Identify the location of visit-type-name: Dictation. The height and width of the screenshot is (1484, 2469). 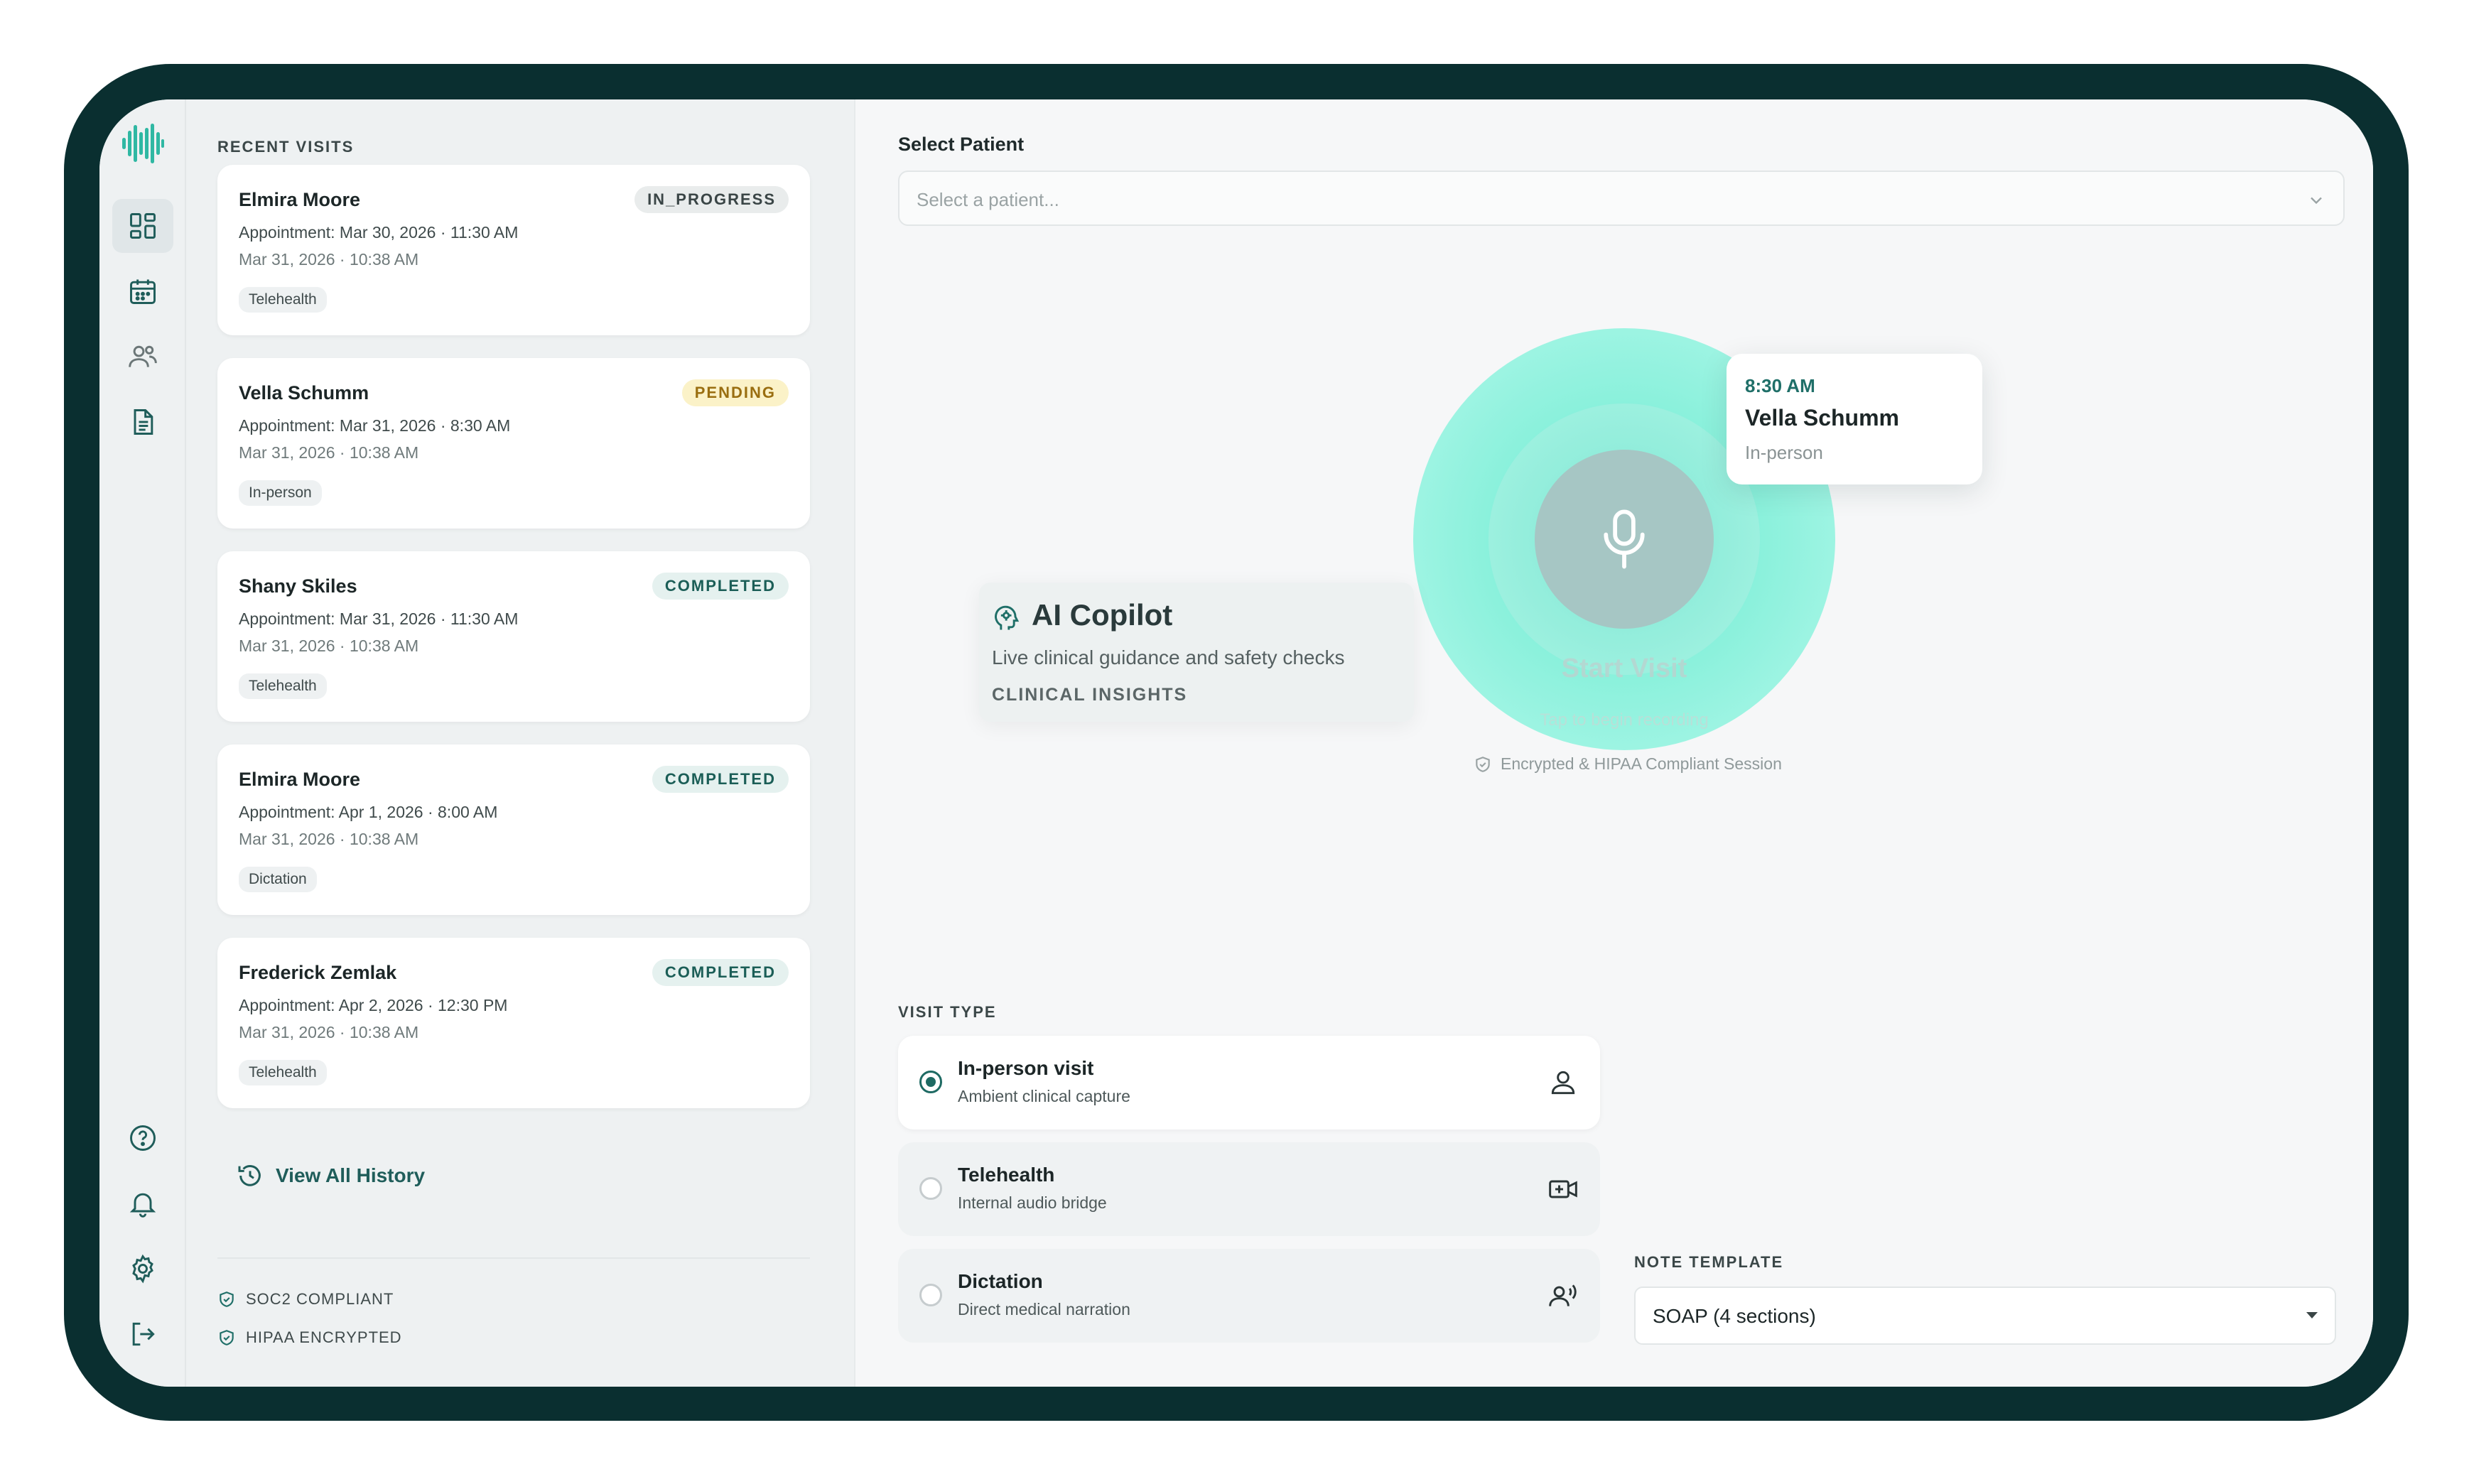
(1000, 1281).